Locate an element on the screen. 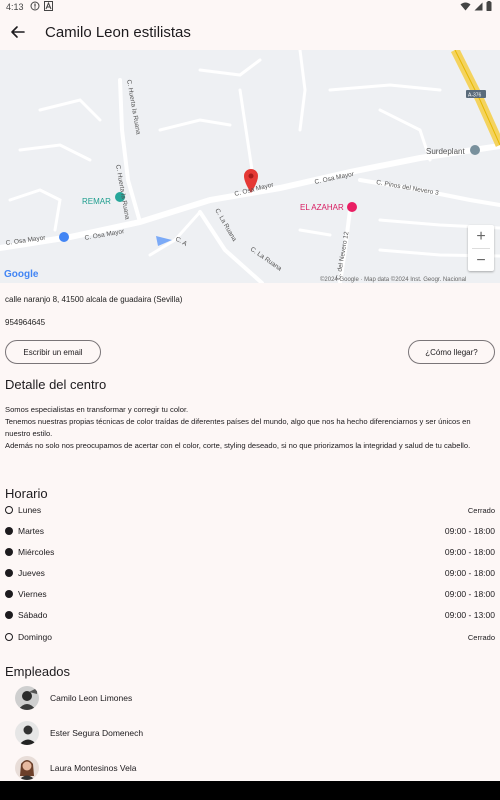  map-place-el-azahar: EL AZAHAR is located at coordinates (322, 207).